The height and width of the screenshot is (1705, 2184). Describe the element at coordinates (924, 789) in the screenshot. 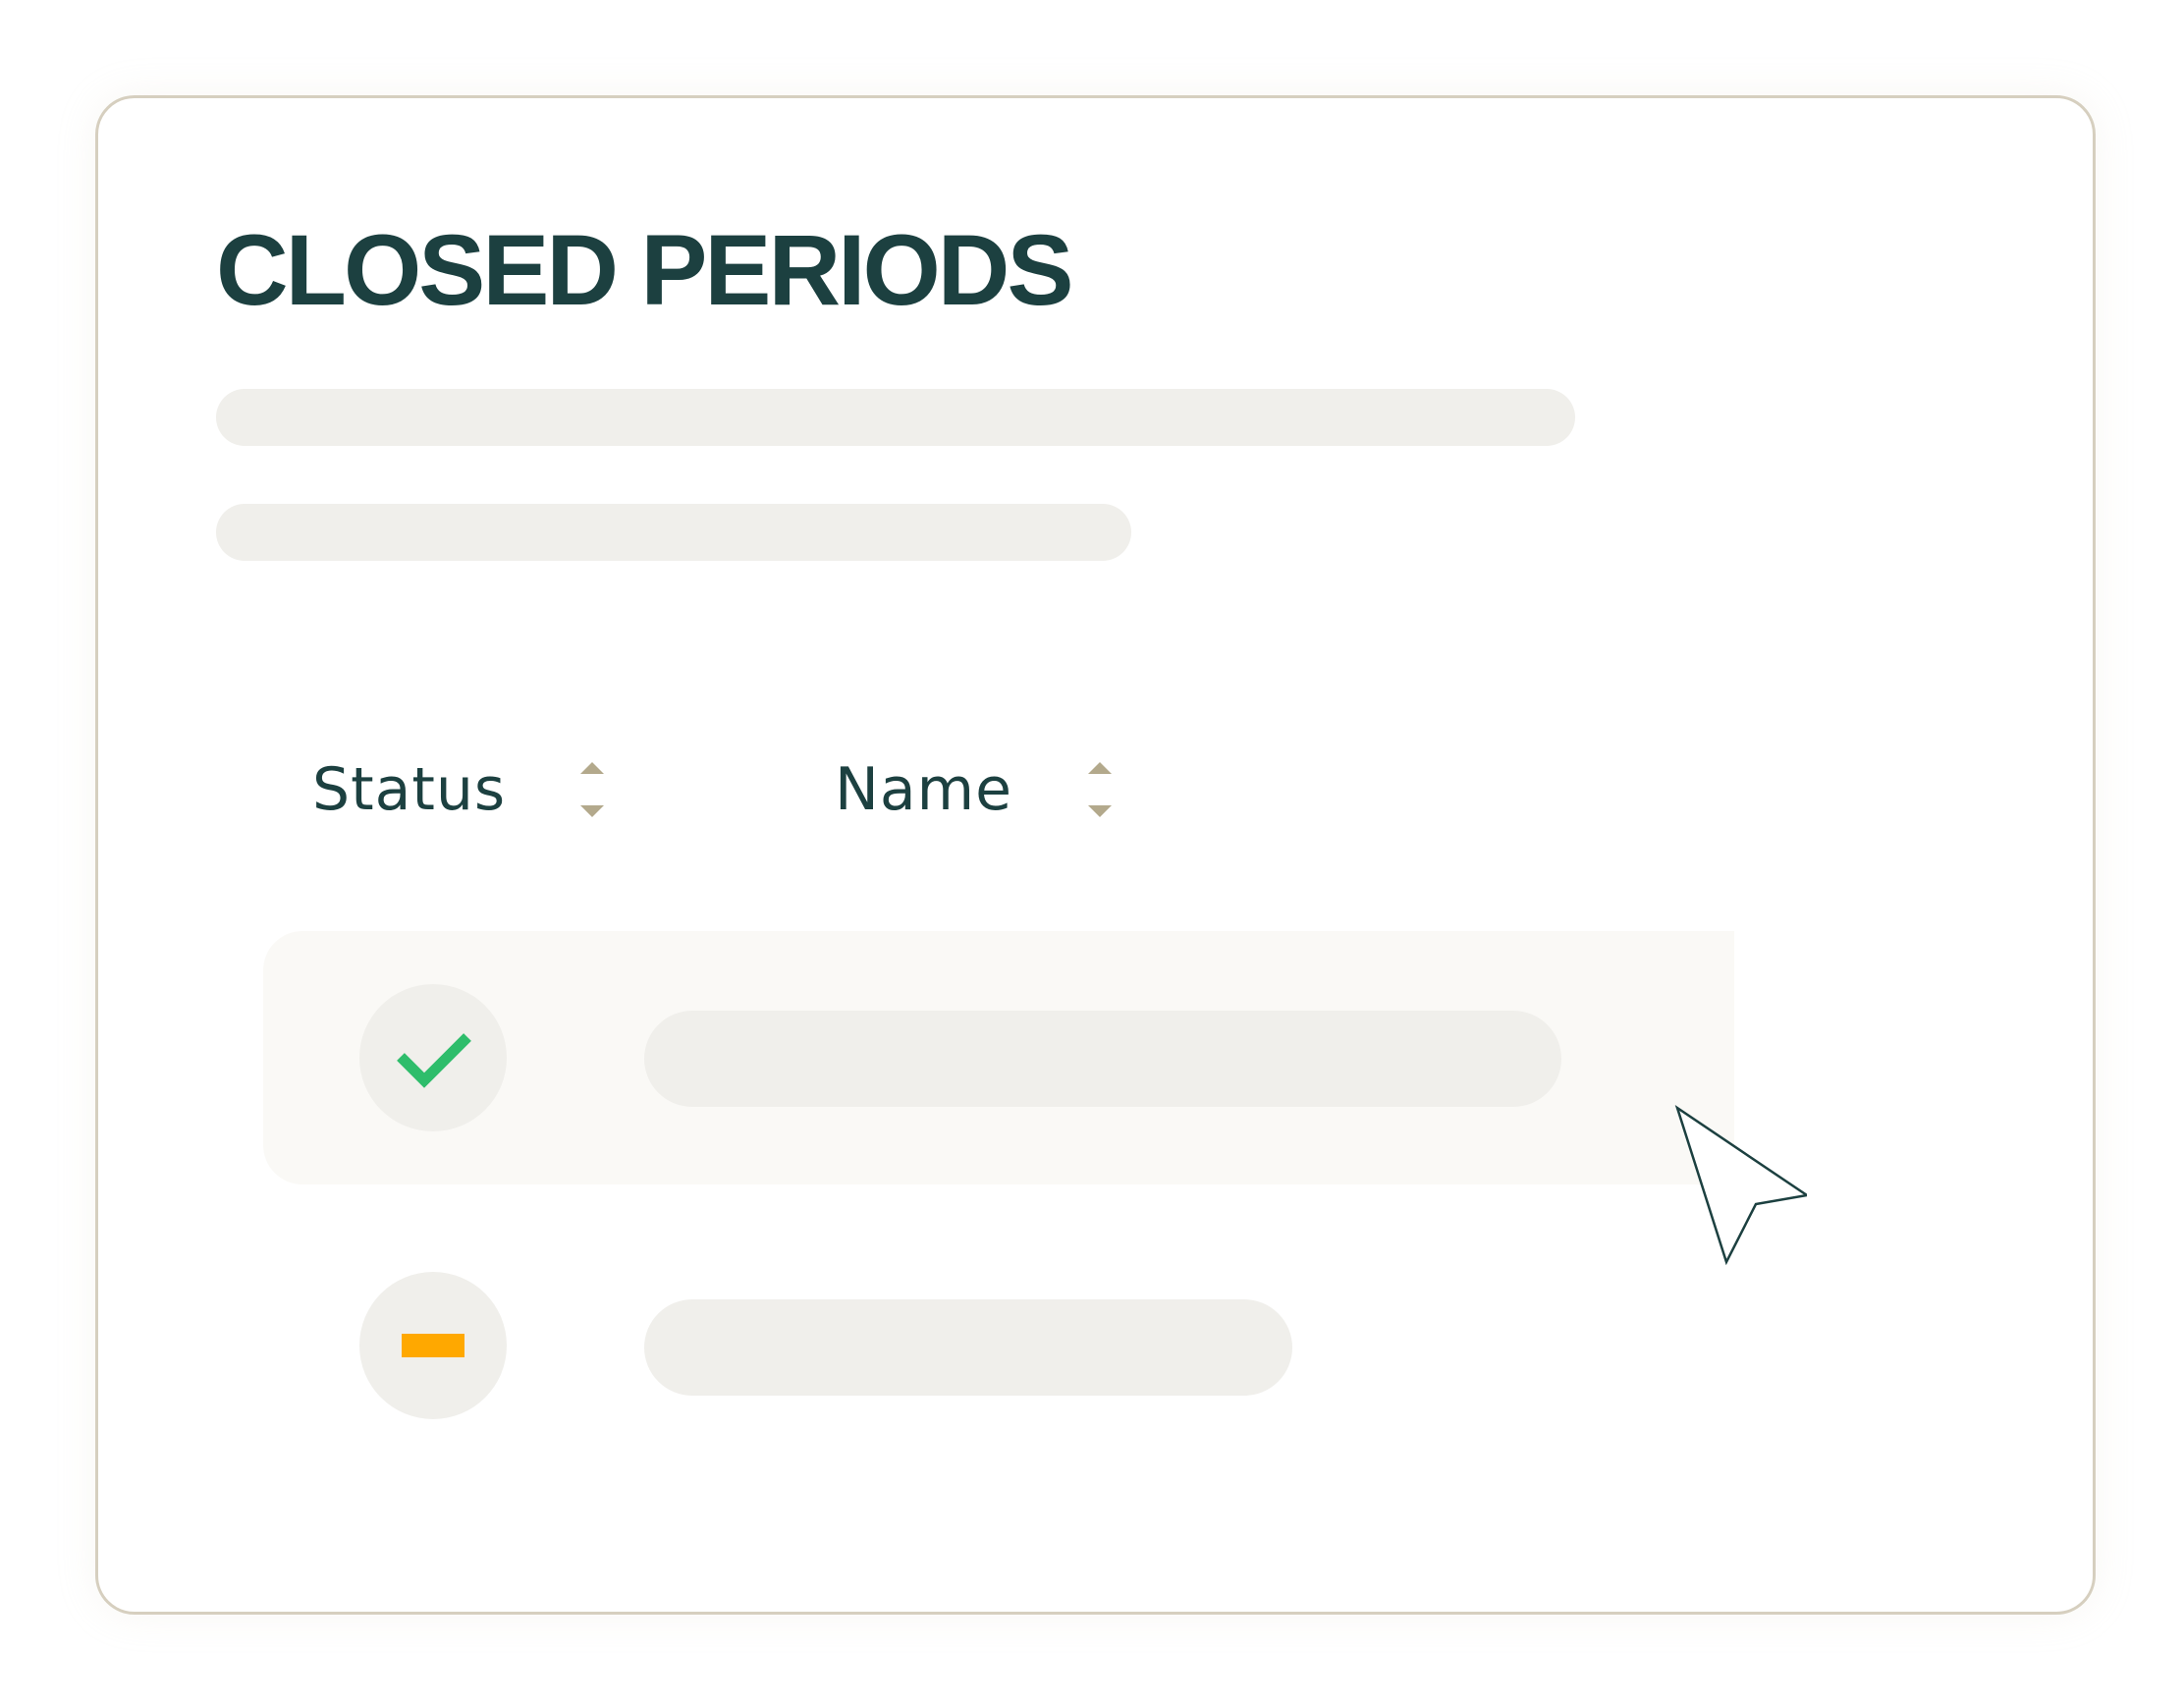

I see `column-header-label: Name` at that location.